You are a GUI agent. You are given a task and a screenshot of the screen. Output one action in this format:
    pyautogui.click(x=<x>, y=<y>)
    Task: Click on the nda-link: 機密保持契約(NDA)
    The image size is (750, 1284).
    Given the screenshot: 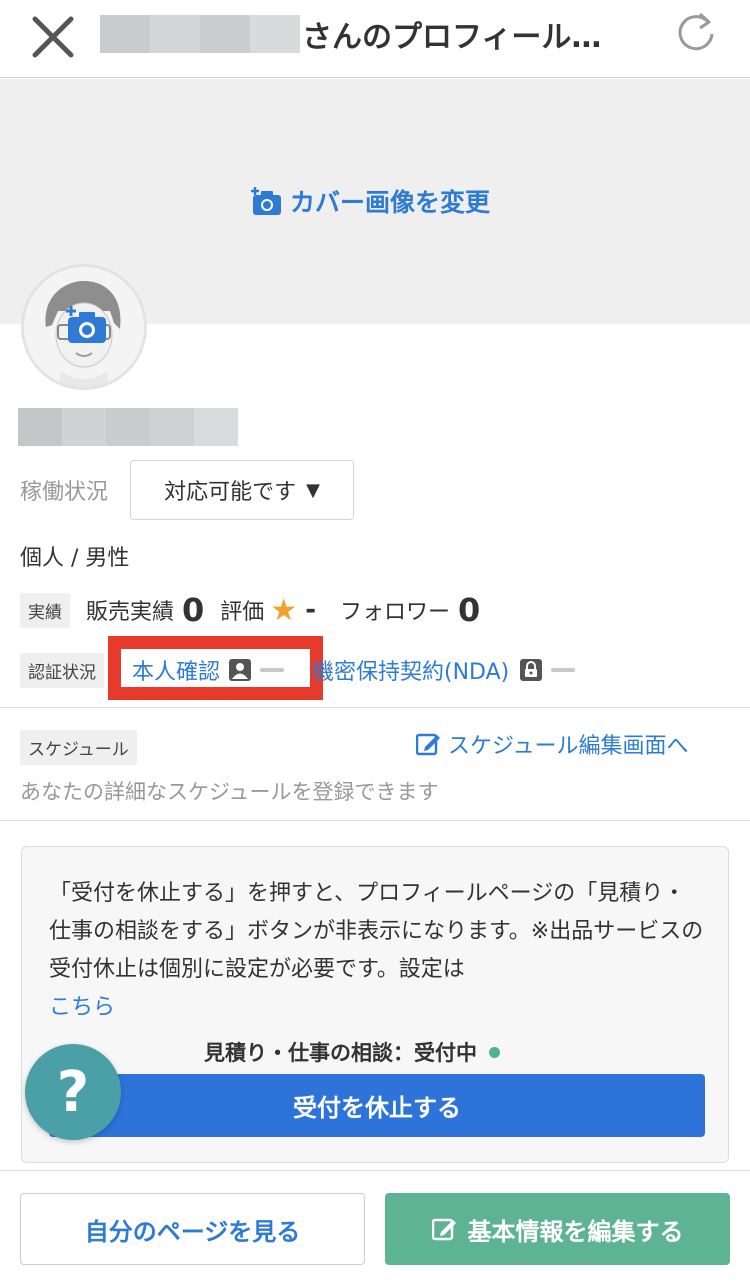 What is the action you would take?
    pyautogui.click(x=444, y=670)
    